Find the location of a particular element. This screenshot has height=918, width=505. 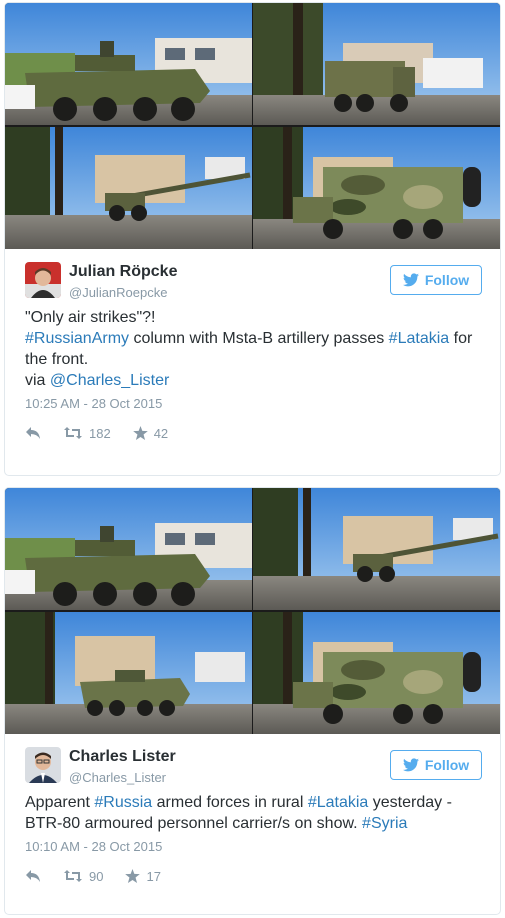

hashtag-link: #Russia is located at coordinates (123, 802).